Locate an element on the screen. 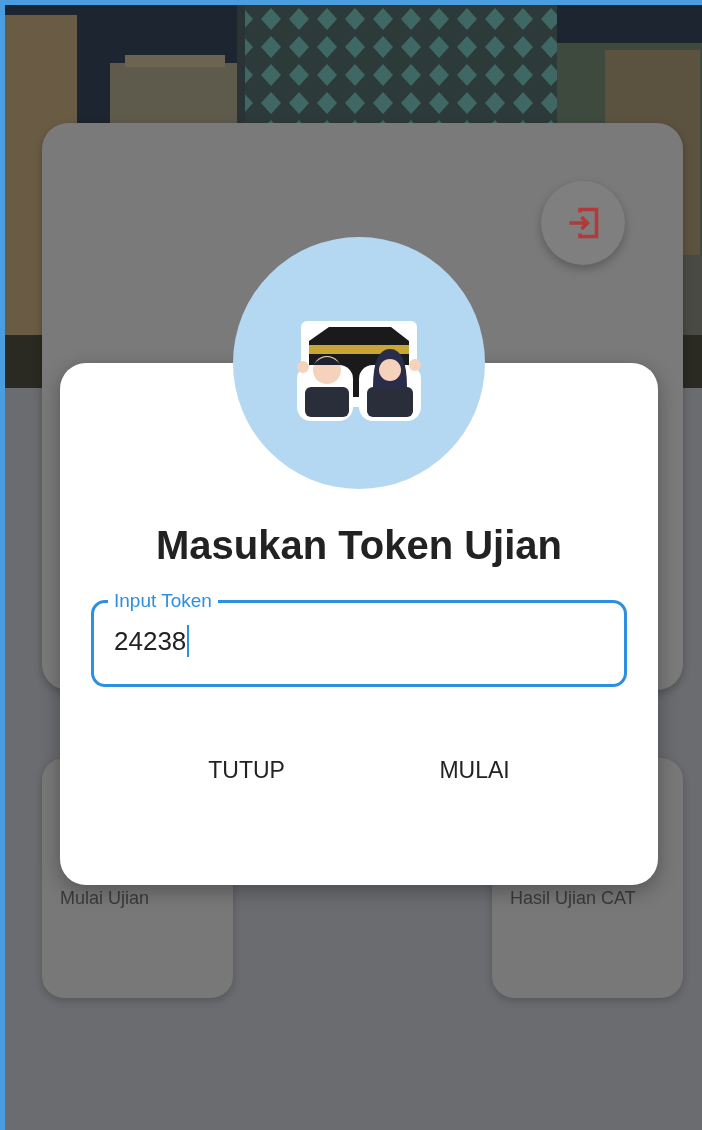  menu-label: Hasil Ujian CAT is located at coordinates (573, 898).